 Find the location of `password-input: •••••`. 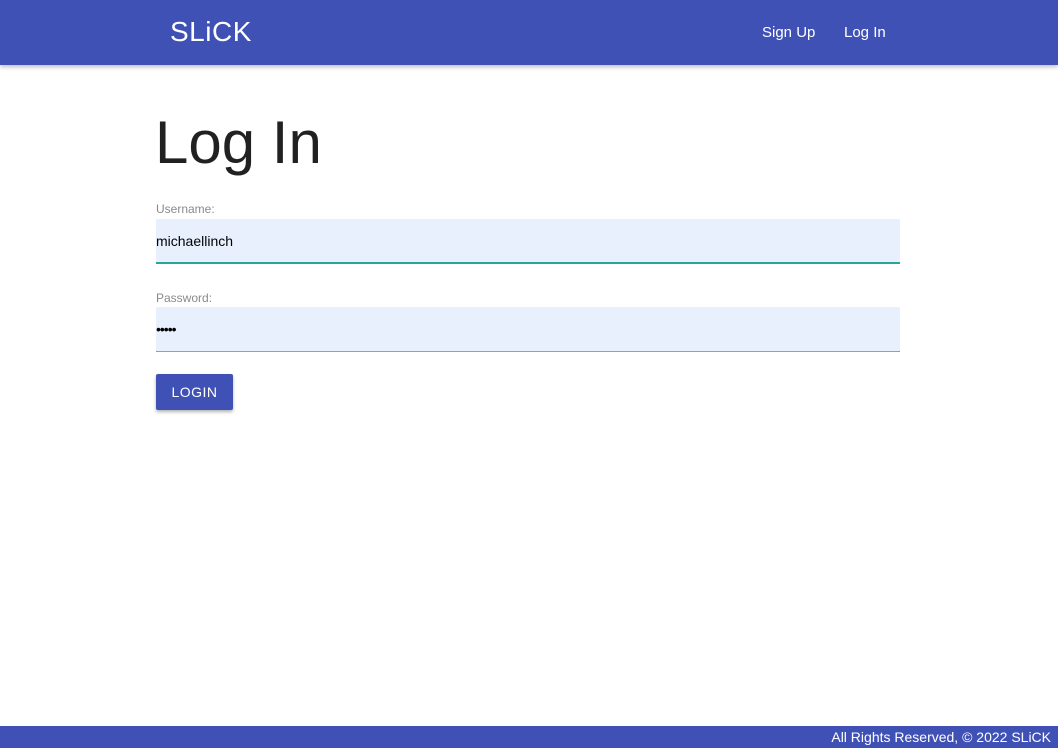

password-input: ••••• is located at coordinates (166, 329).